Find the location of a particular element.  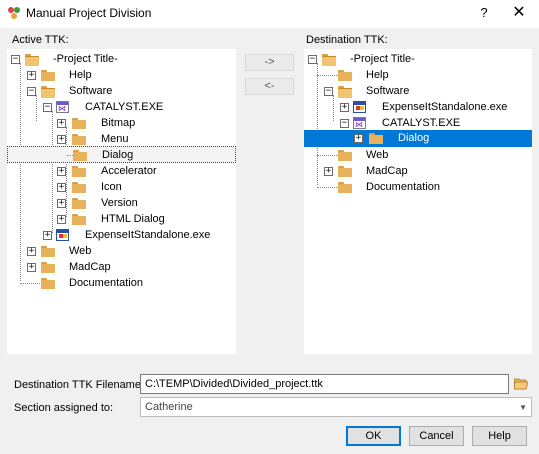

node-label: Web is located at coordinates (377, 155).